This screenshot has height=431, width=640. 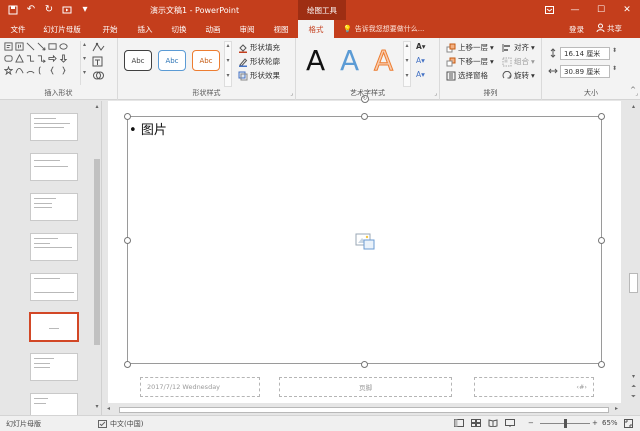 What do you see at coordinates (518, 75) in the screenshot?
I see `rotate-button: 旋转 ▾` at bounding box center [518, 75].